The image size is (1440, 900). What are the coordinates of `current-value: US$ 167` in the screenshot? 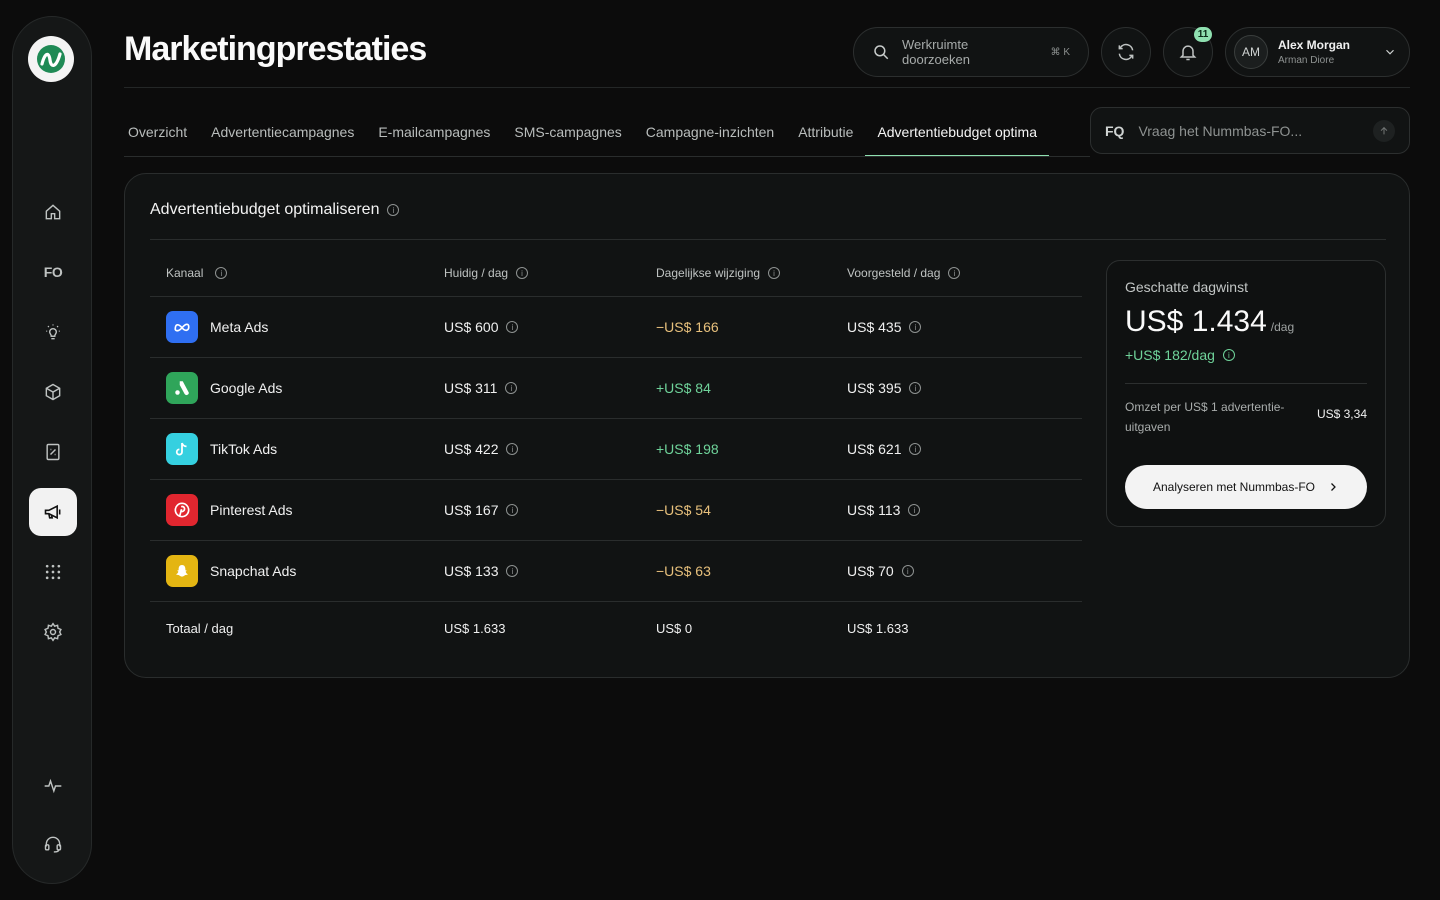 It's located at (471, 510).